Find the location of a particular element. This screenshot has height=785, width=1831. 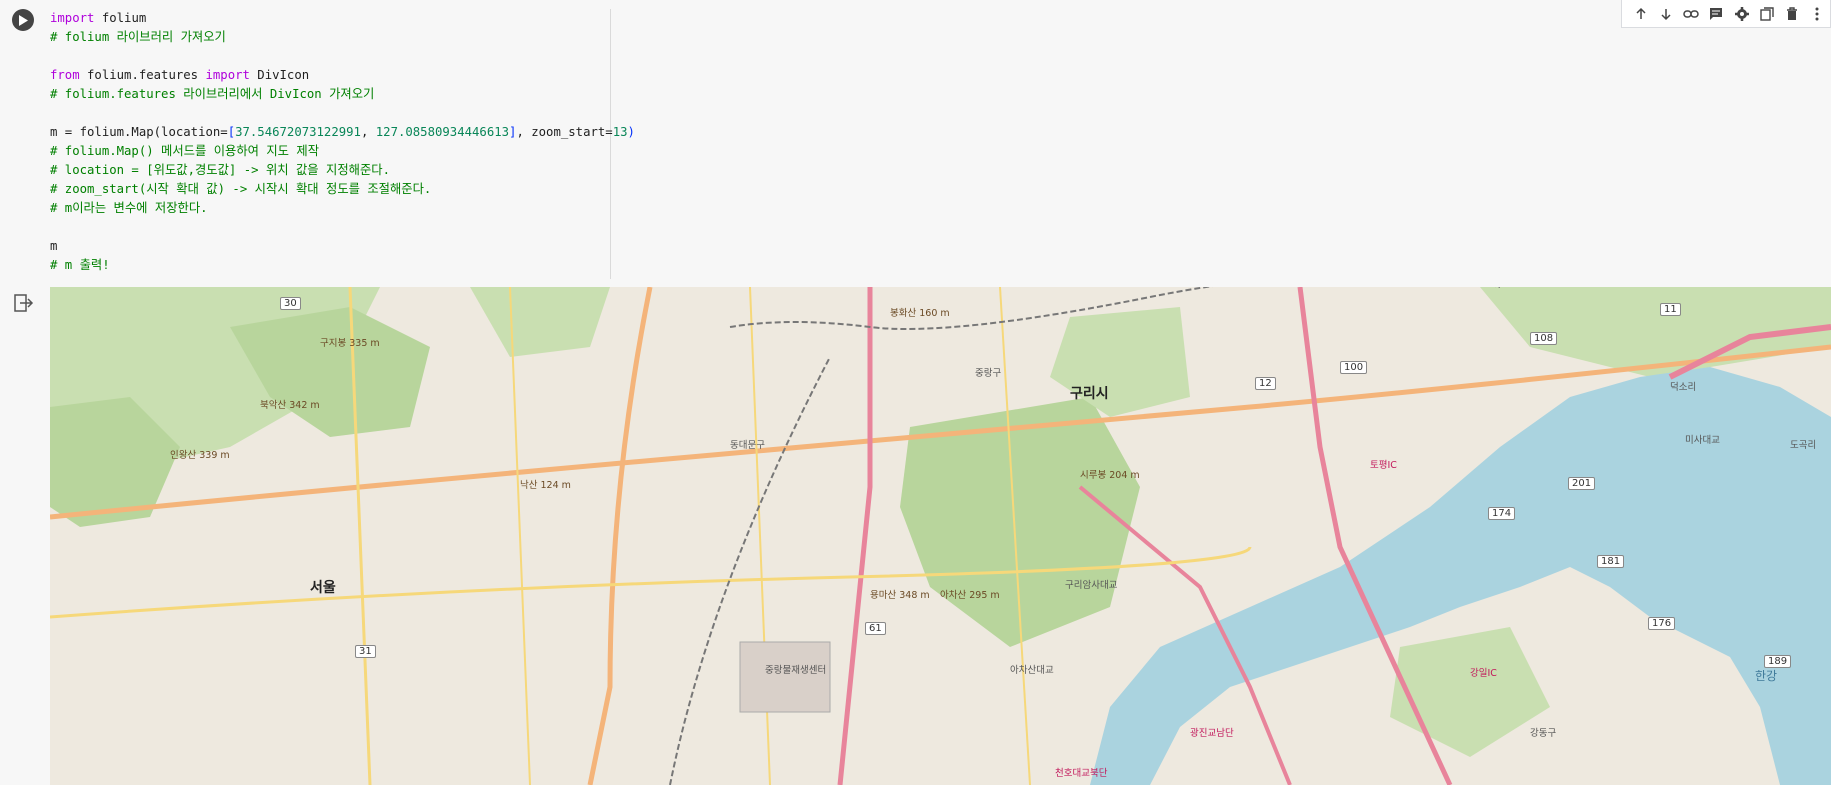

road-shield: 61 is located at coordinates (875, 628).